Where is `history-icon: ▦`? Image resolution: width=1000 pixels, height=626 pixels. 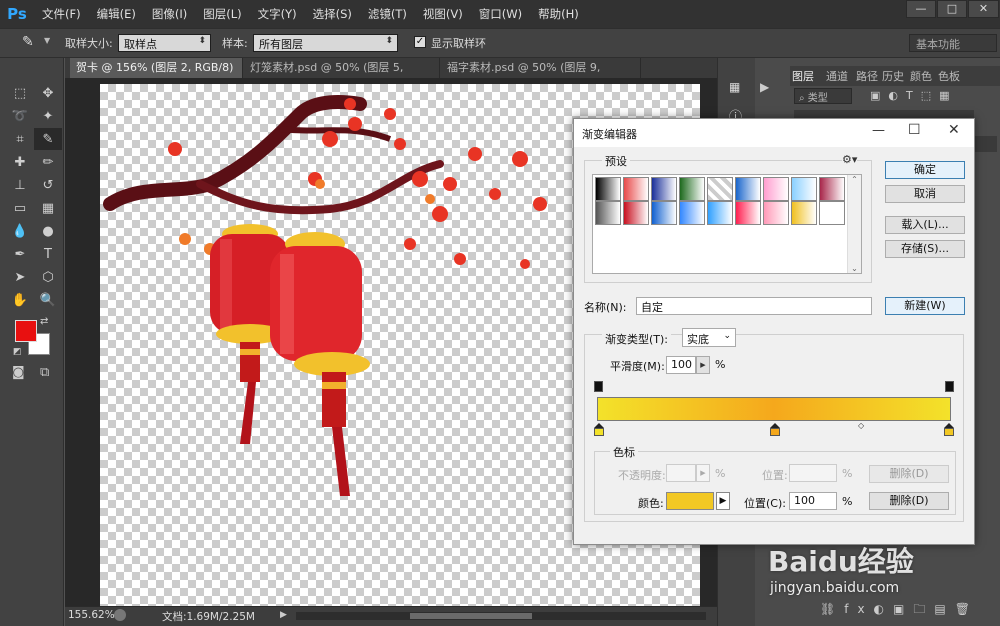
history-icon: ▦ is located at coordinates (734, 87).